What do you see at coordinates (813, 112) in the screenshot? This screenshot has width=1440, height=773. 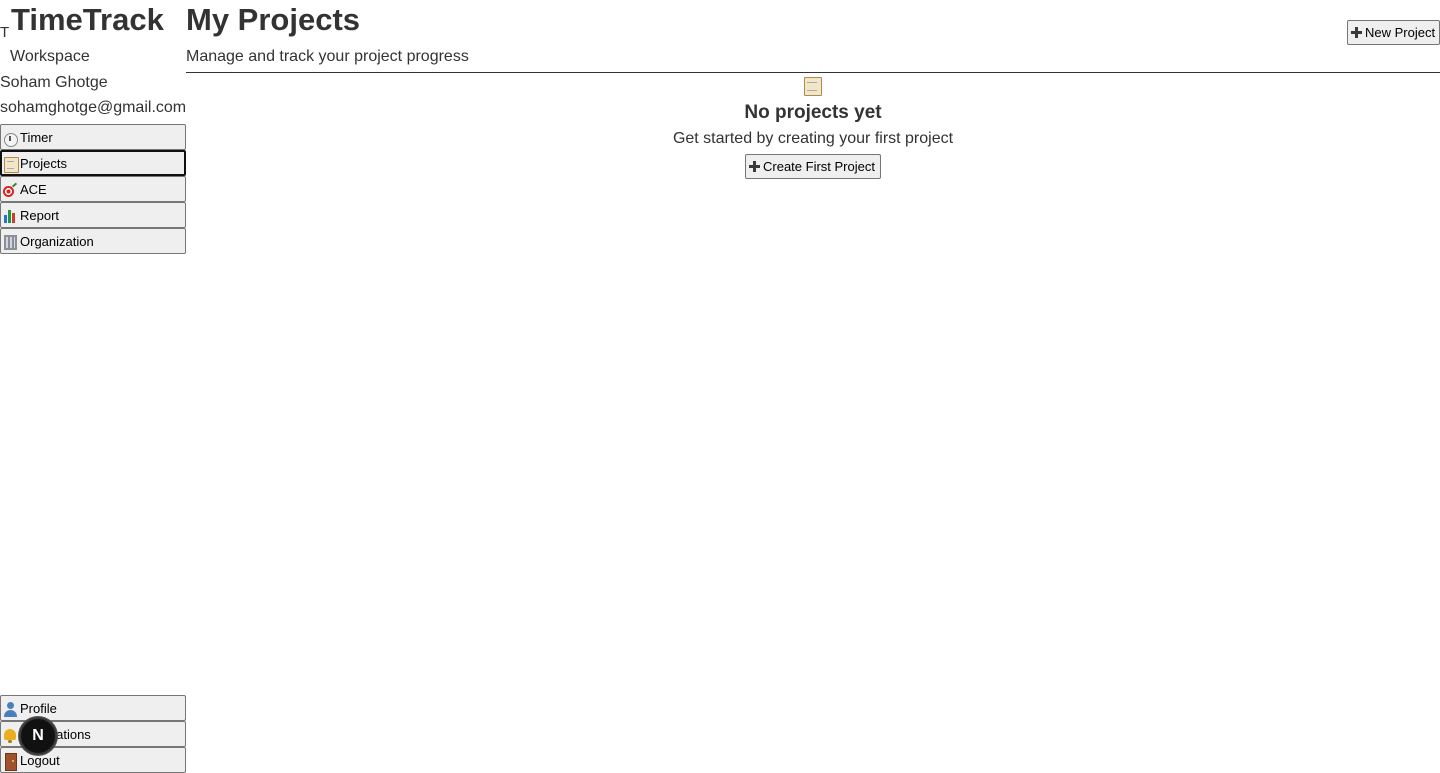 I see `empty-state-title: No projects yet` at bounding box center [813, 112].